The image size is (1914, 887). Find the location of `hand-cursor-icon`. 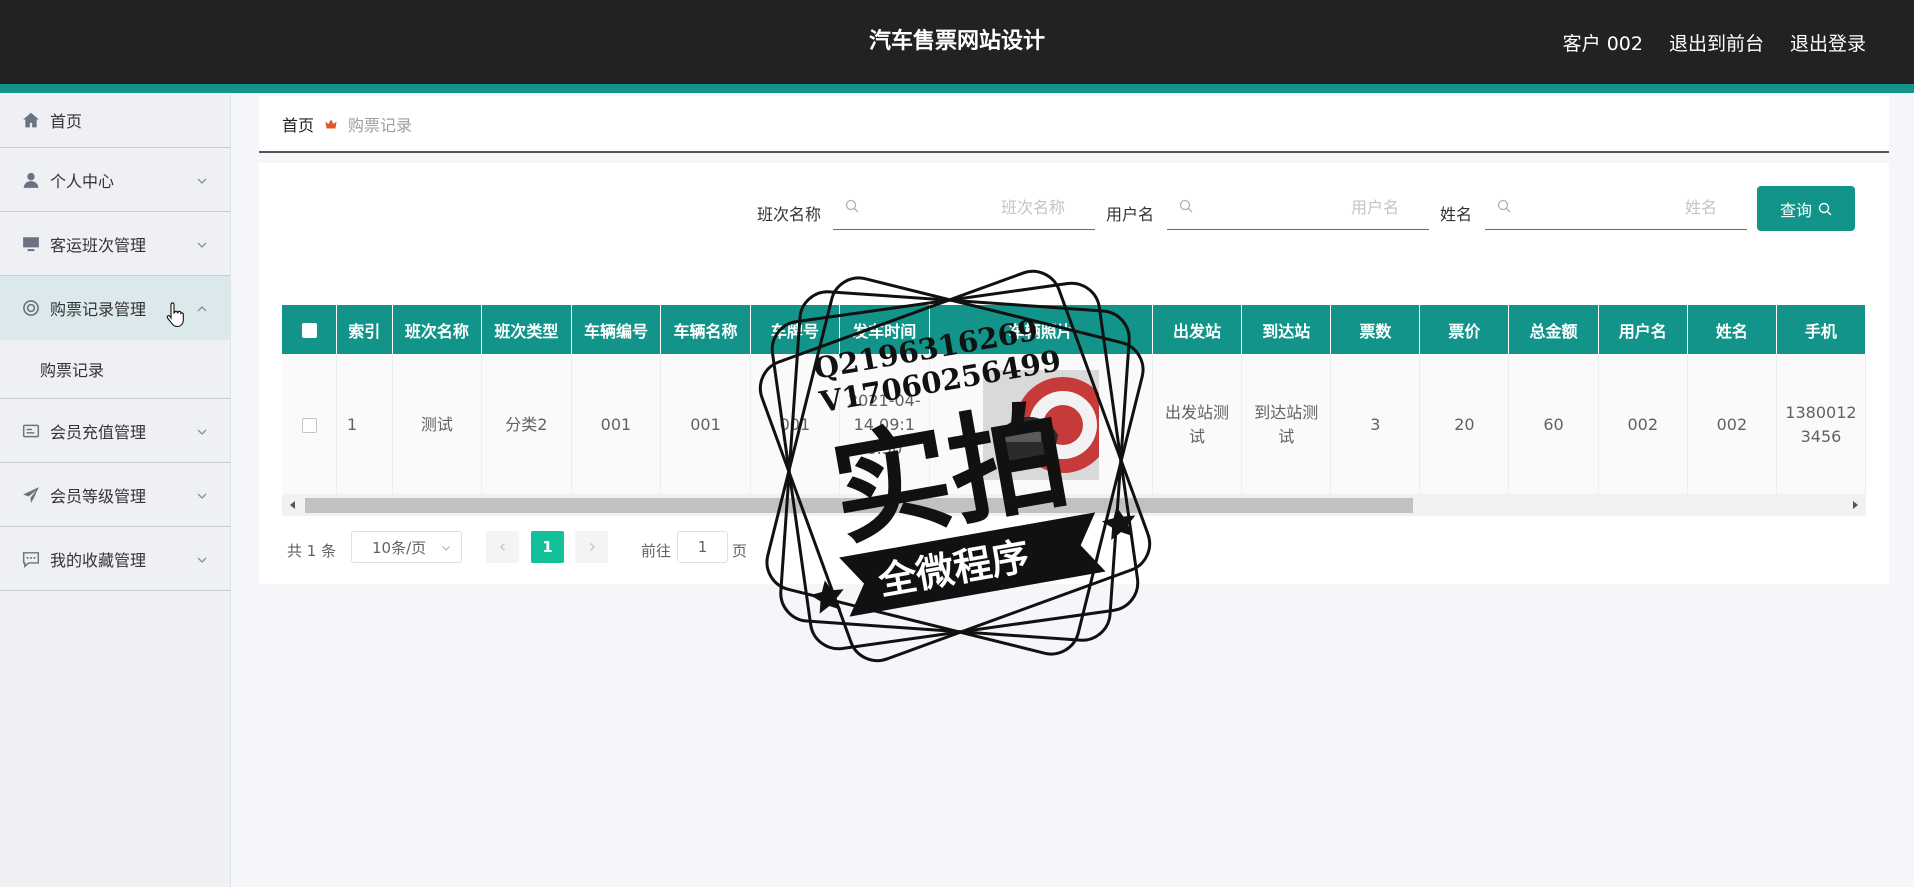

hand-cursor-icon is located at coordinates (175, 315).